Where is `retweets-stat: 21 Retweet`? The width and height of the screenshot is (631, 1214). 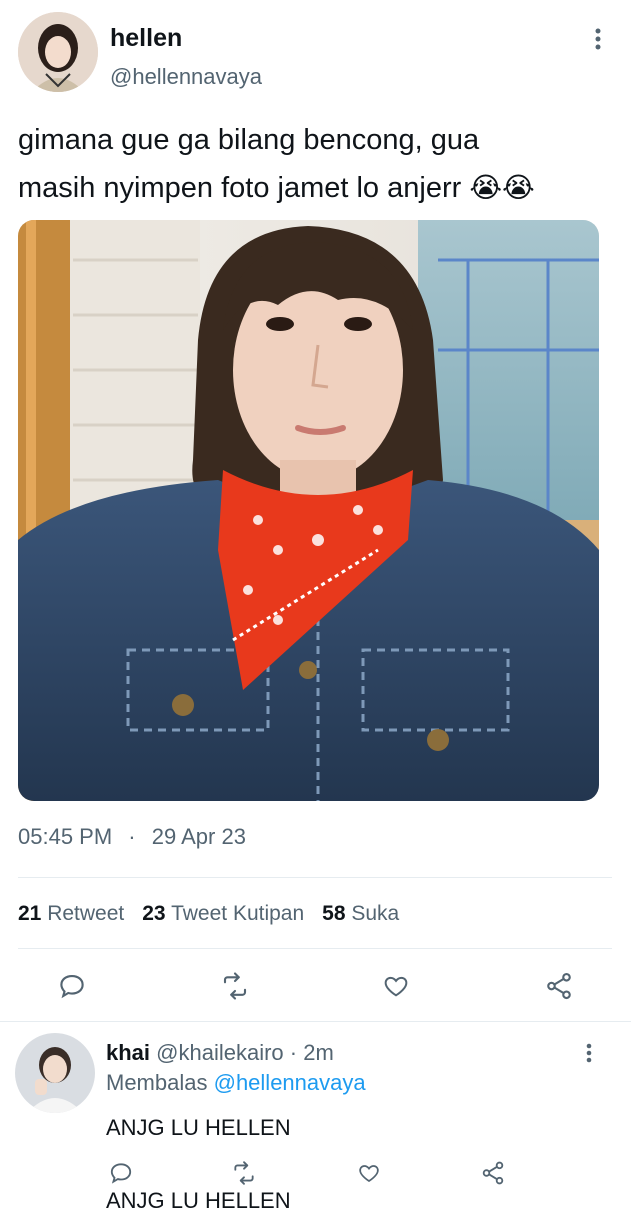 retweets-stat: 21 Retweet is located at coordinates (71, 914).